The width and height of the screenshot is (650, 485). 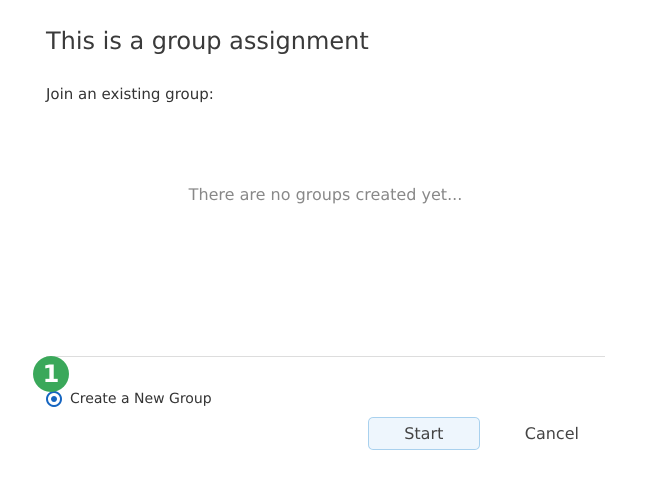 What do you see at coordinates (424, 433) in the screenshot?
I see `start-button: Start` at bounding box center [424, 433].